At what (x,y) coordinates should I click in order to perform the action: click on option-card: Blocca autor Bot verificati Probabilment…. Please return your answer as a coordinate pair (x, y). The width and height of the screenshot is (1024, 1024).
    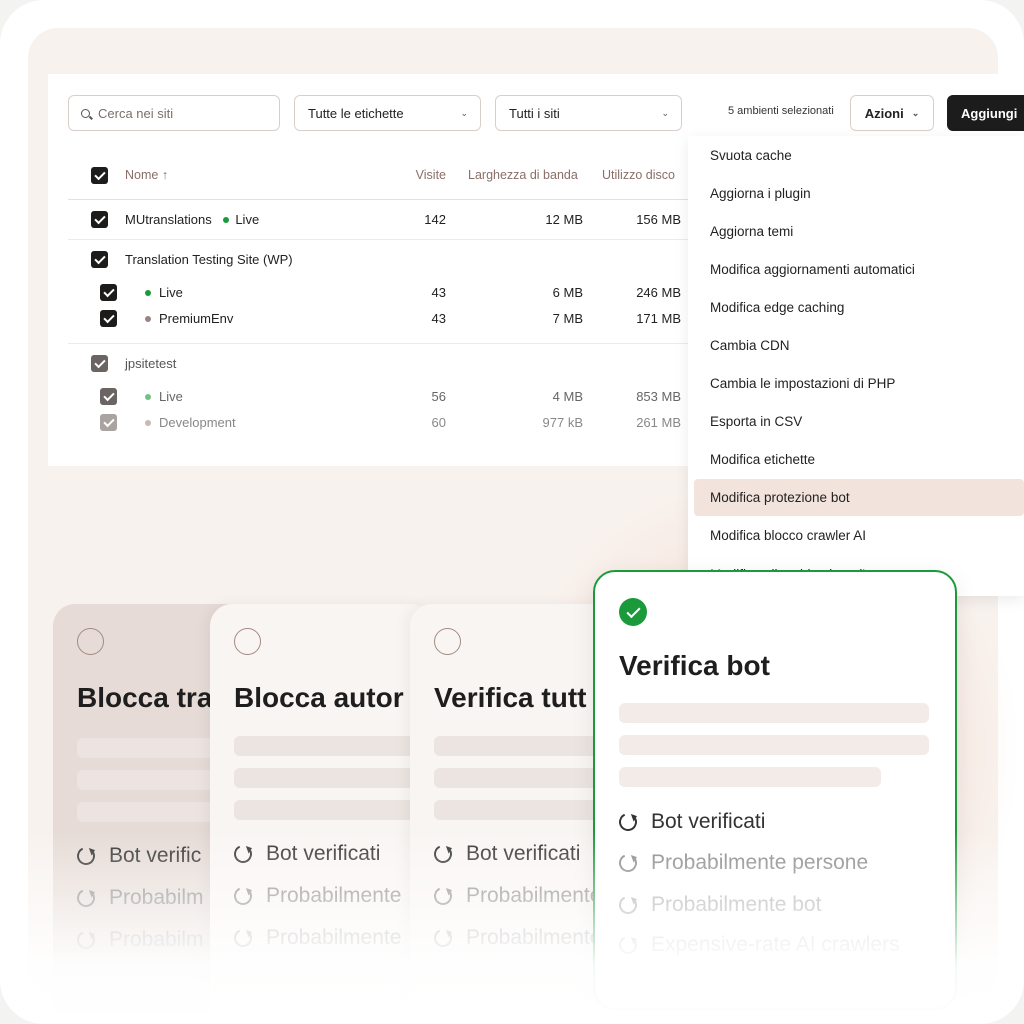
    Looking at the image, I should click on (321, 814).